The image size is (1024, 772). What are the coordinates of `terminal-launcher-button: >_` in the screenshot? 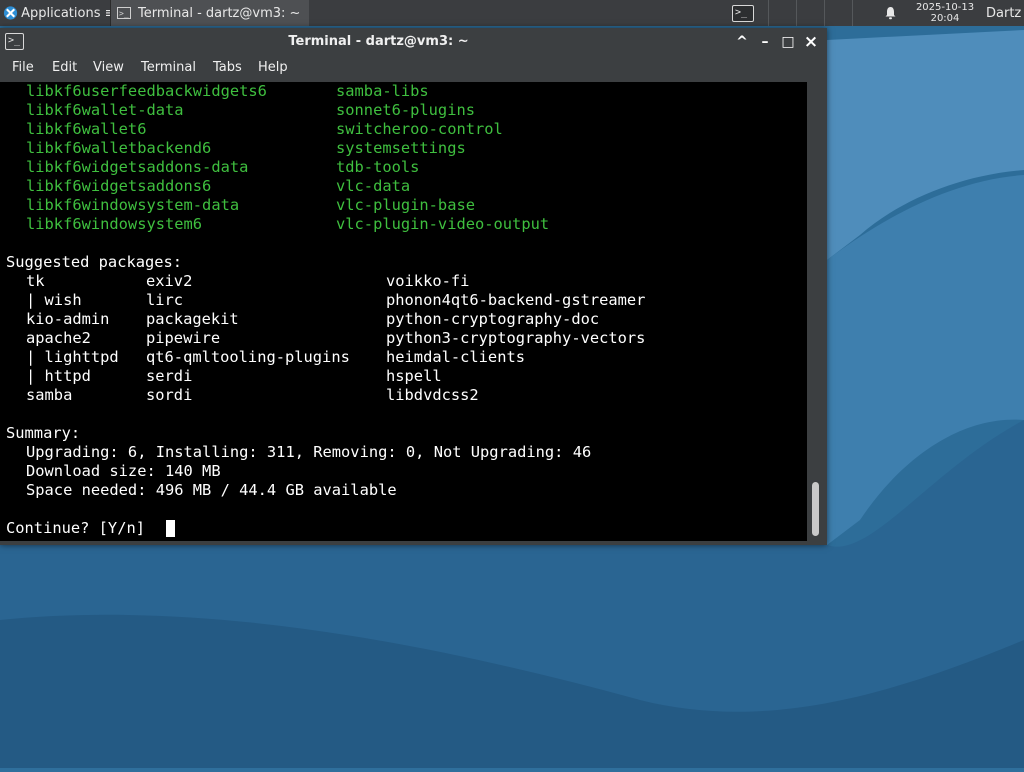 It's located at (743, 13).